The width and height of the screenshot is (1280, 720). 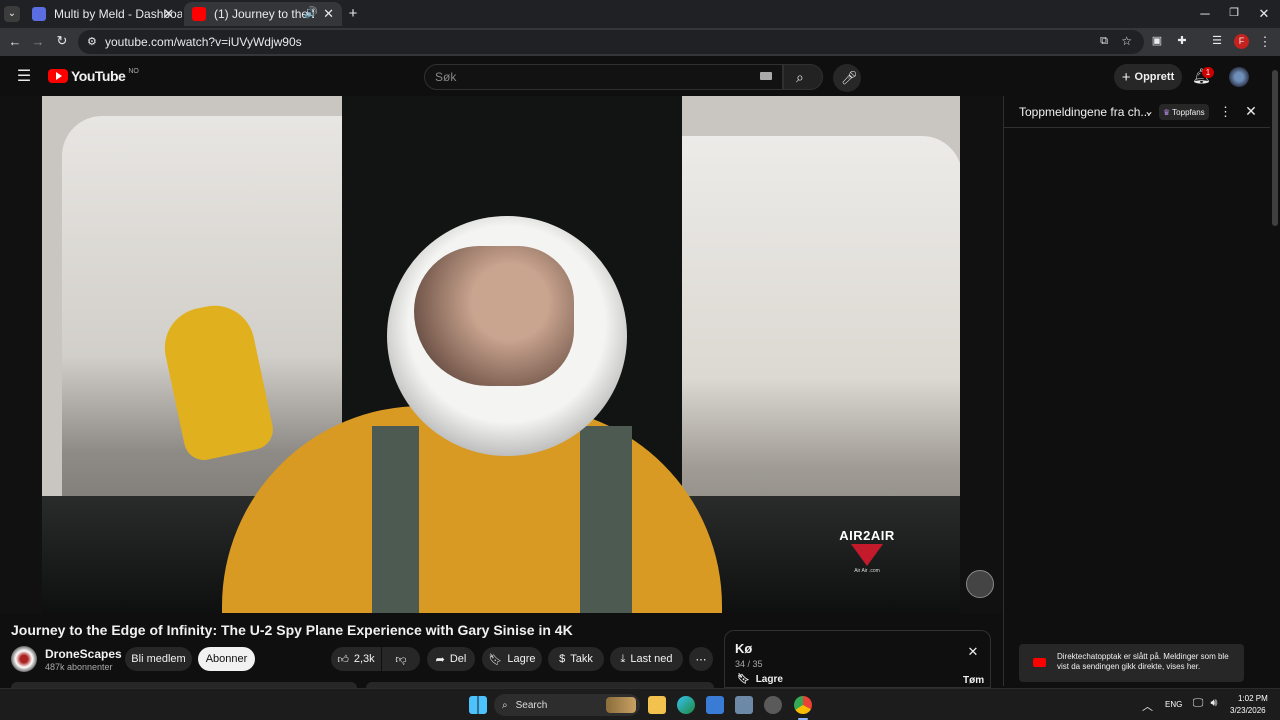 What do you see at coordinates (458, 659) in the screenshot?
I see `share-label: Del` at bounding box center [458, 659].